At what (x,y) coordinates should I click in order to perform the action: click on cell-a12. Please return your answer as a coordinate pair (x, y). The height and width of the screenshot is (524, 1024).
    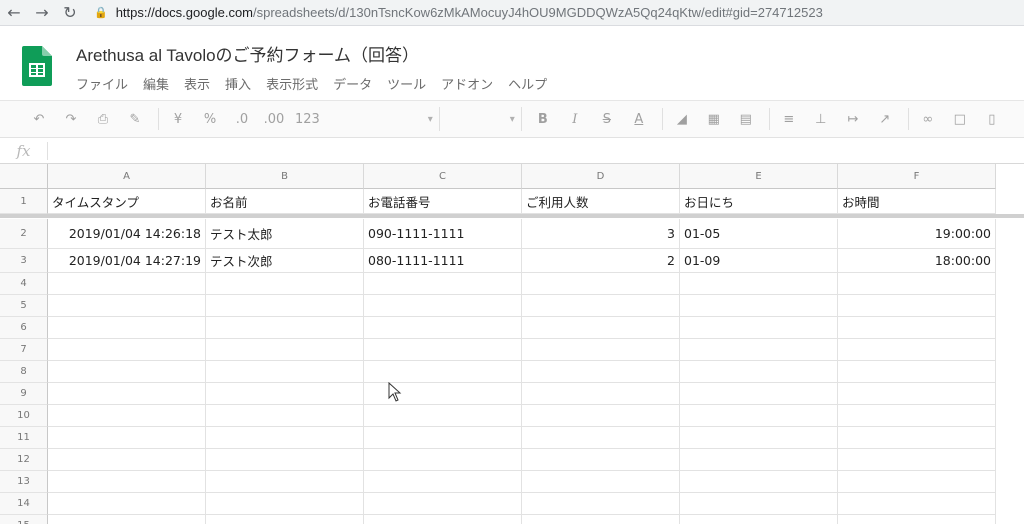
    Looking at the image, I should click on (127, 460).